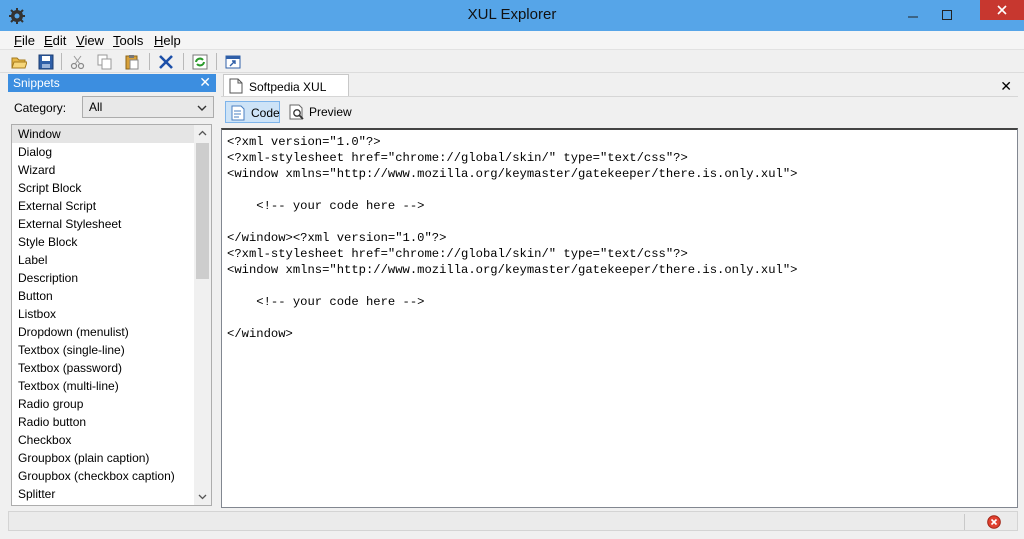 This screenshot has height=539, width=1024. What do you see at coordinates (238, 114) in the screenshot?
I see `code-page-icon` at bounding box center [238, 114].